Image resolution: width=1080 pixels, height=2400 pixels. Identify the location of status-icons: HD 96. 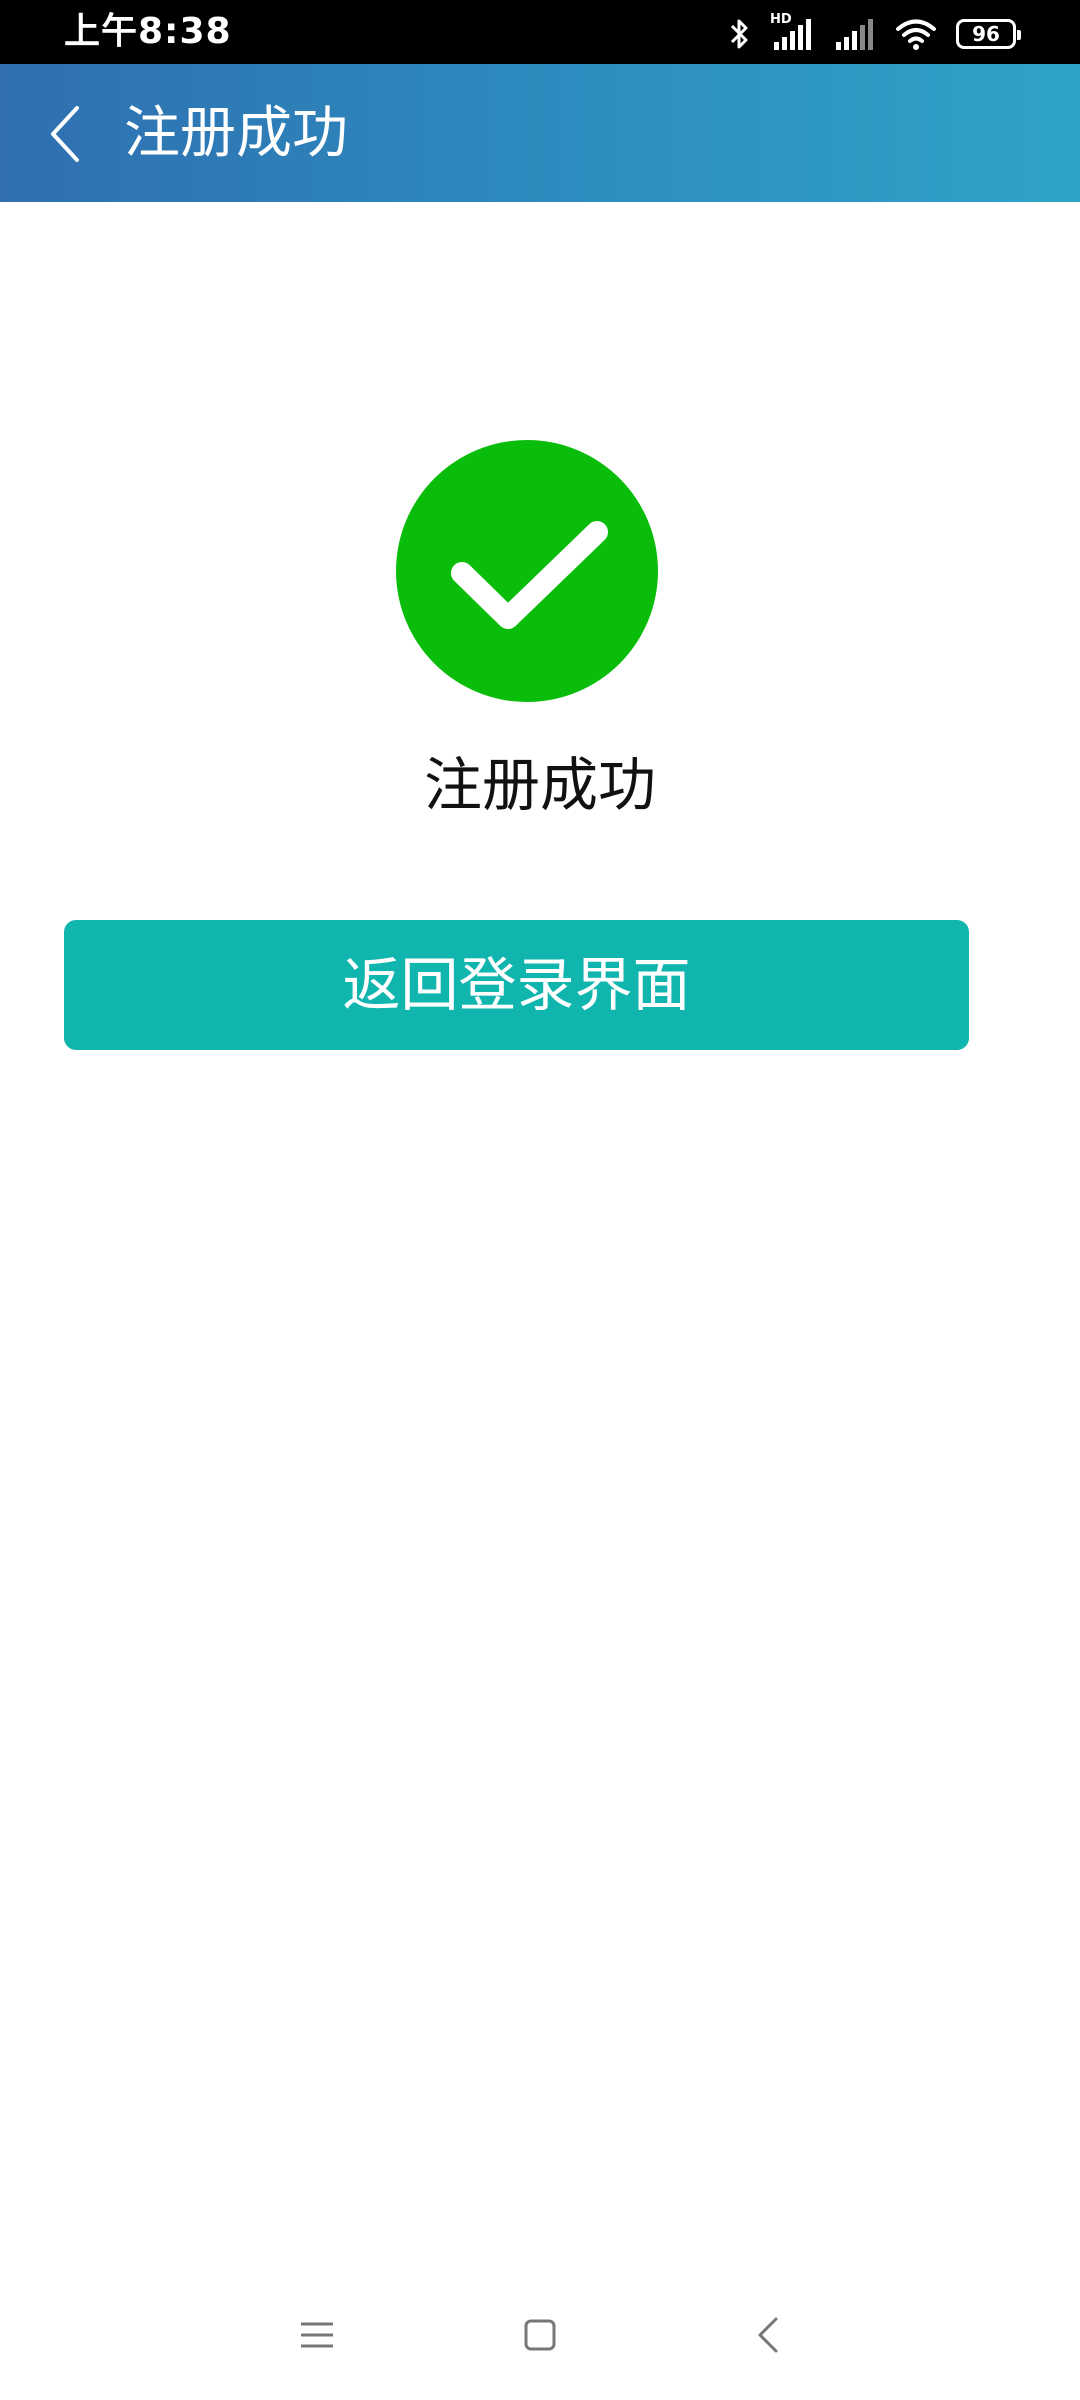
(874, 33).